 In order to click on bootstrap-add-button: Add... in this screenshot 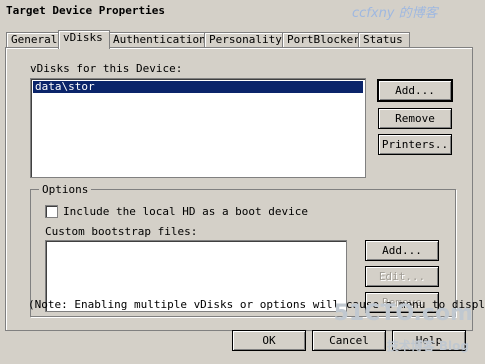, I will do `click(402, 250)`.